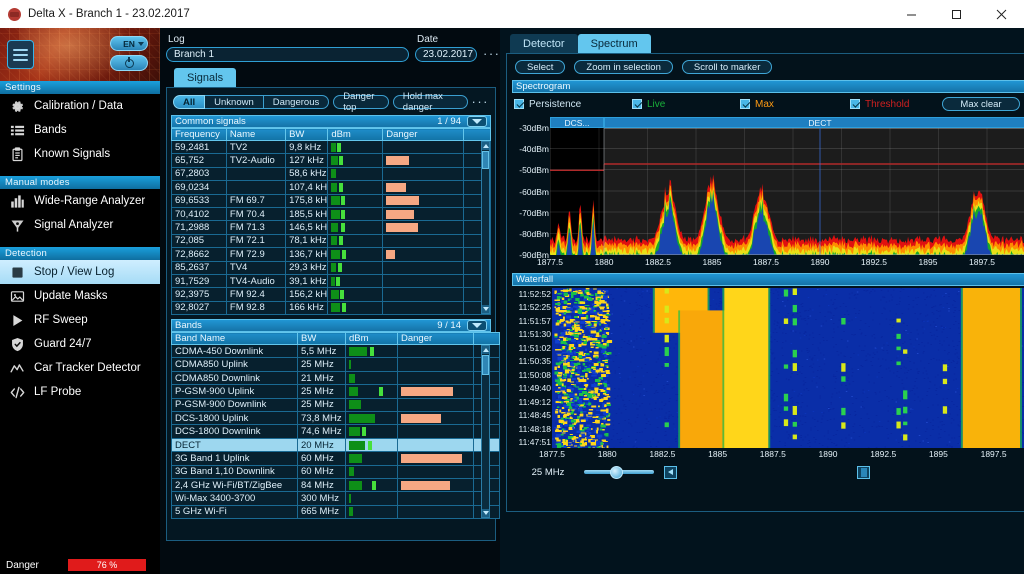  I want to click on table-row: CDMA-450 Downlink 5,5 MHz, so click(335, 351).